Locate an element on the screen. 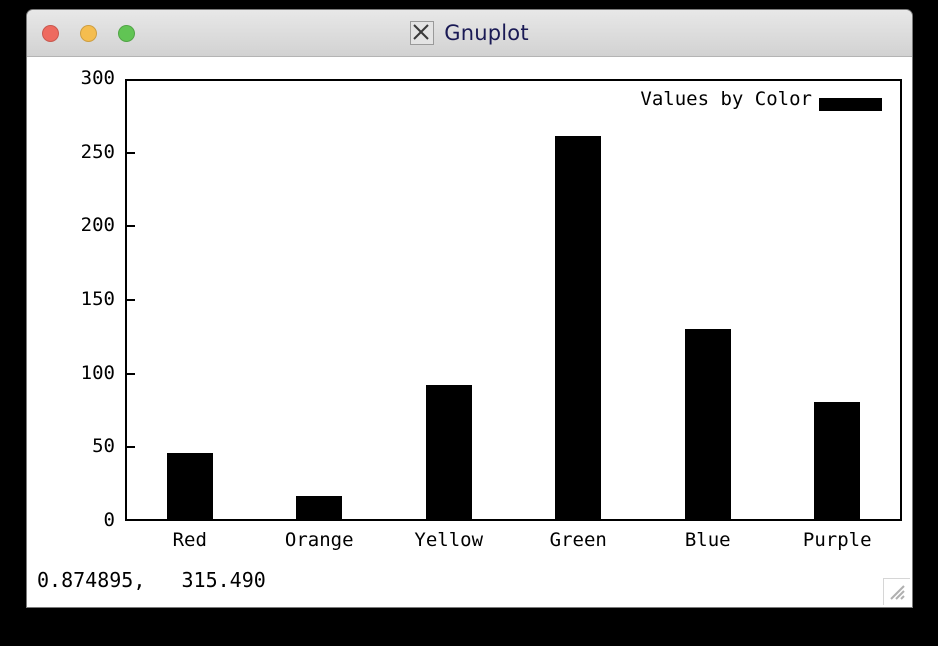  y-axis-tick-label: 0 is located at coordinates (109, 520).